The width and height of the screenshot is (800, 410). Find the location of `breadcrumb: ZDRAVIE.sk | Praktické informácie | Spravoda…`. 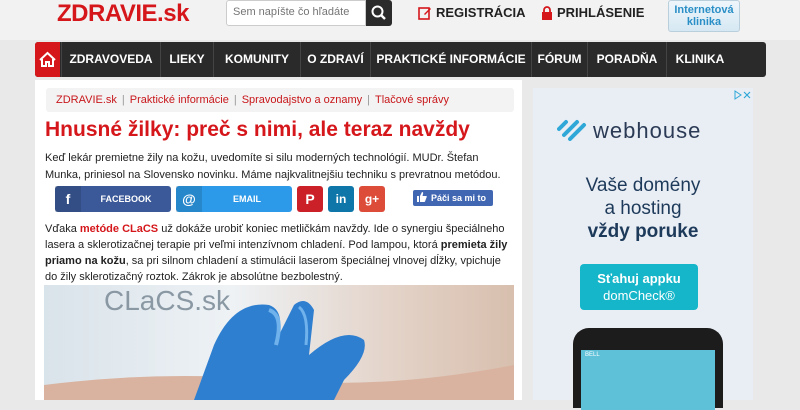

breadcrumb: ZDRAVIE.sk | Praktické informácie | Spravoda… is located at coordinates (280, 100).